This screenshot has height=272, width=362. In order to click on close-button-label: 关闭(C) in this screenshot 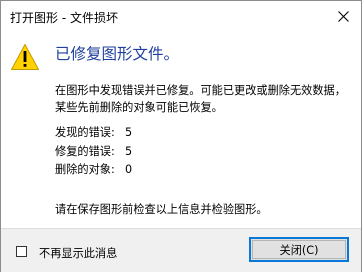, I will do `click(299, 250)`.